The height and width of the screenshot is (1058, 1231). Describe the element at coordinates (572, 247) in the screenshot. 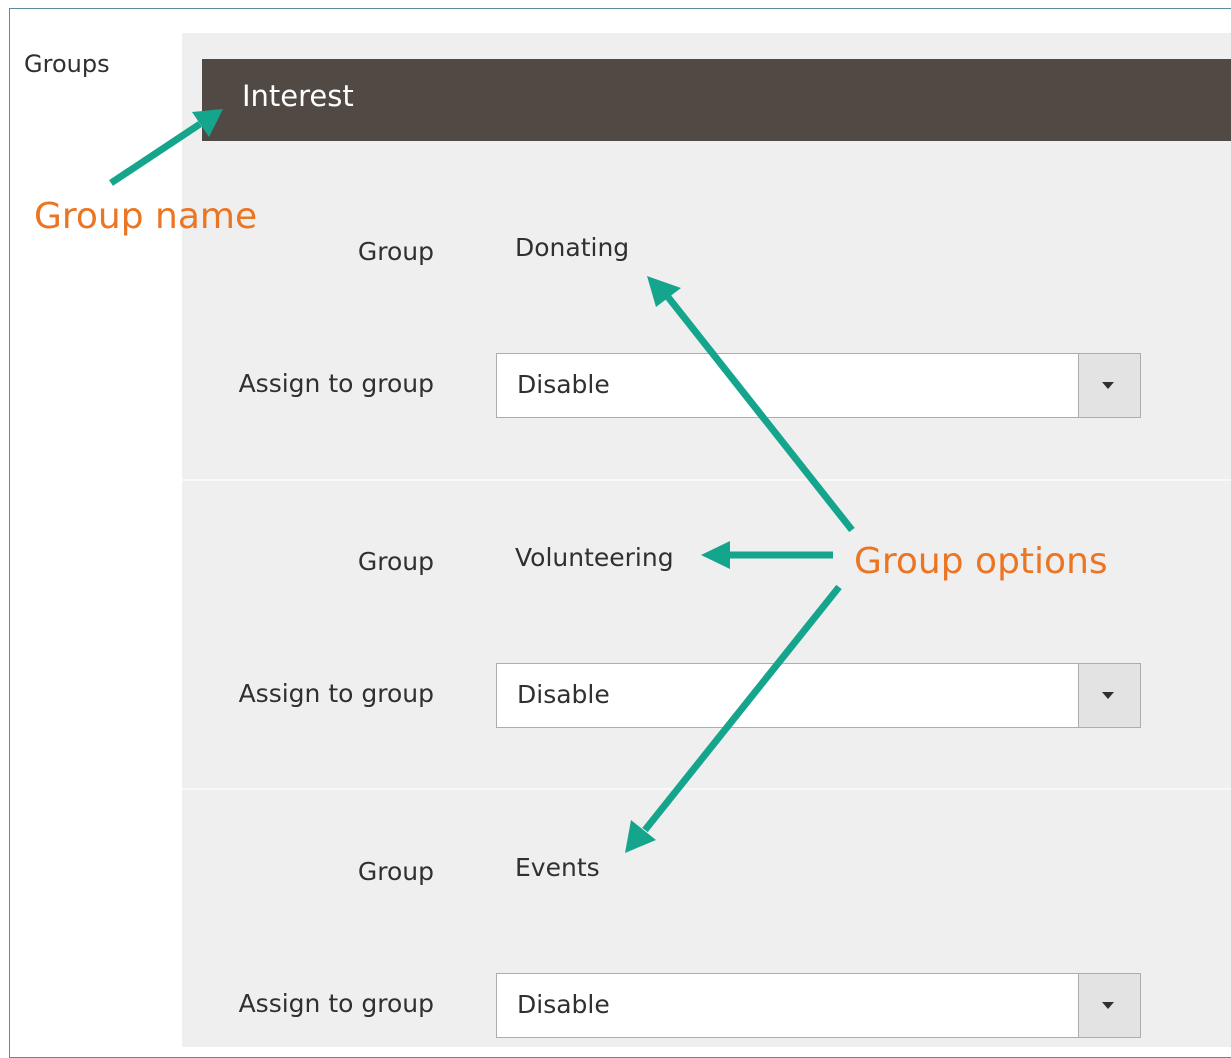

I see `group-option-value: Donating` at that location.